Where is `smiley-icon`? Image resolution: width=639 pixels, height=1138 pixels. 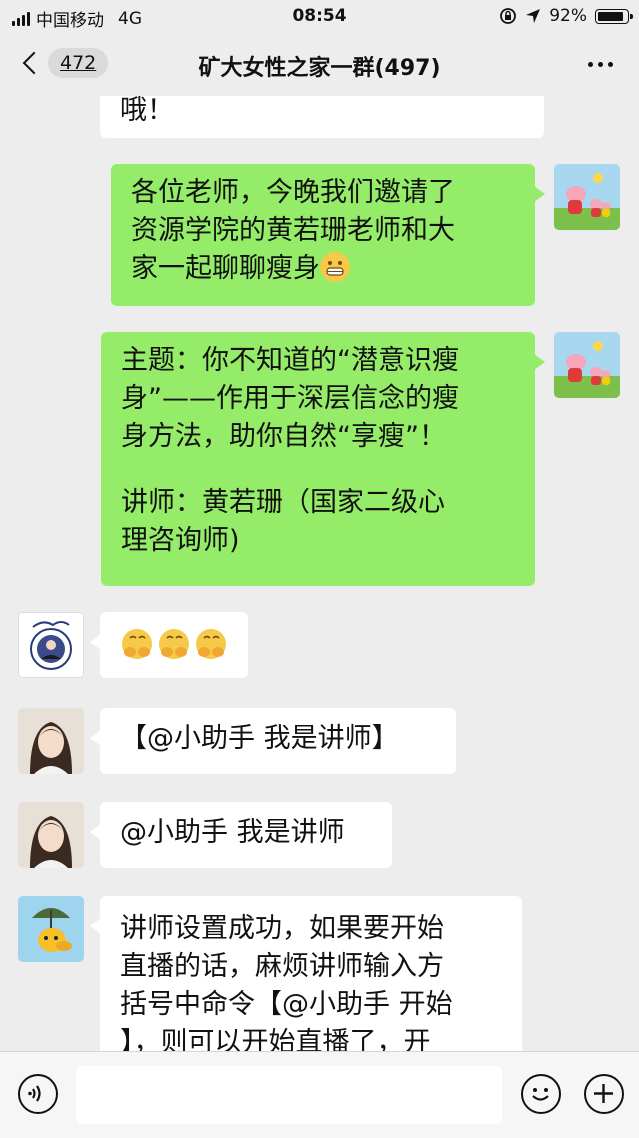 smiley-icon is located at coordinates (540, 1094).